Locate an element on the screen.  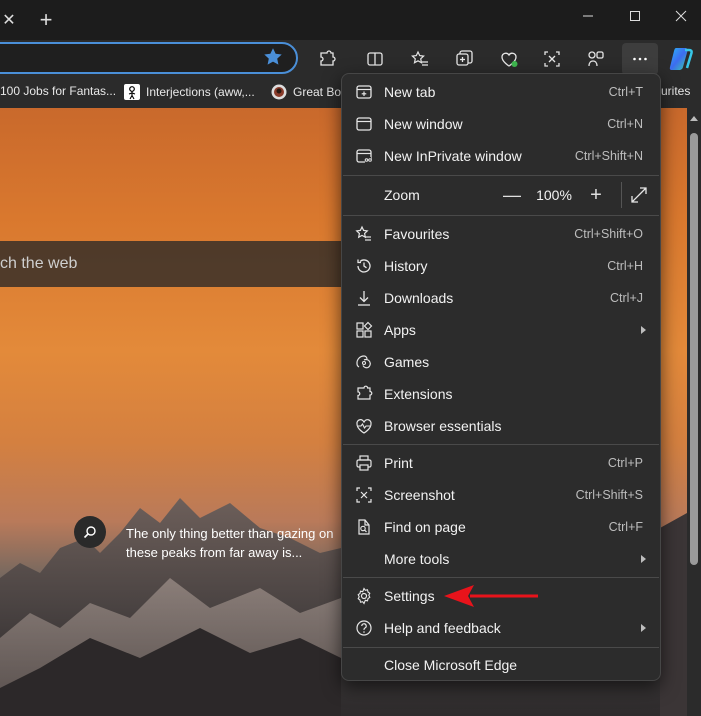
close-icon is located at coordinates (681, 16).